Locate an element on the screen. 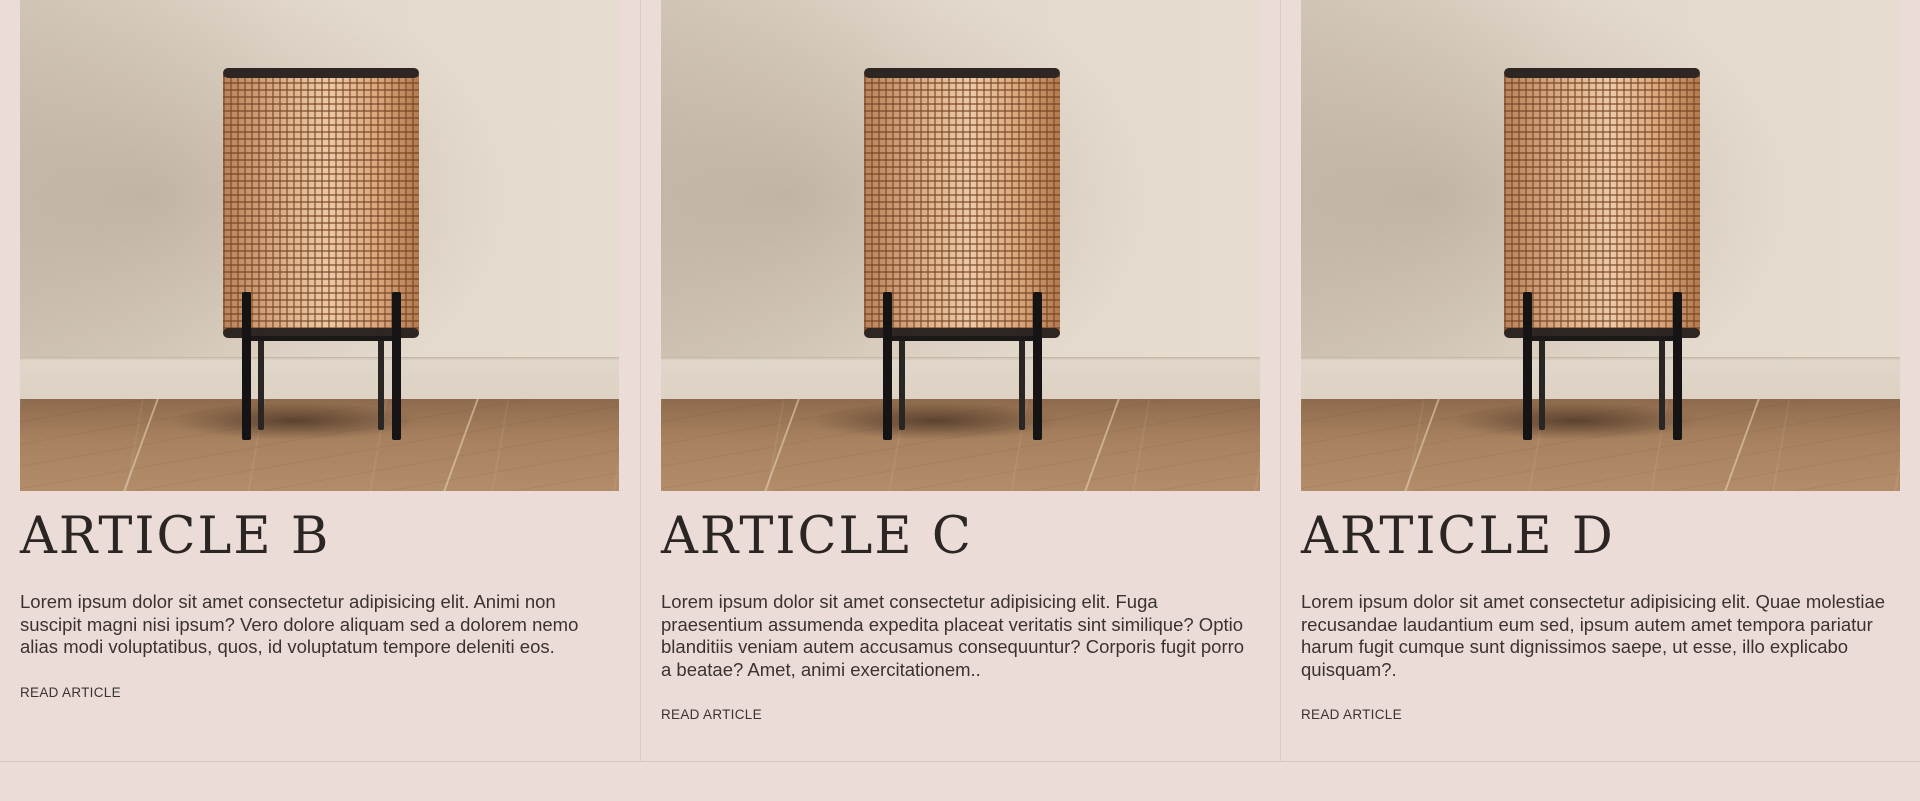  article-title: ARTICLE C is located at coordinates (960, 537).